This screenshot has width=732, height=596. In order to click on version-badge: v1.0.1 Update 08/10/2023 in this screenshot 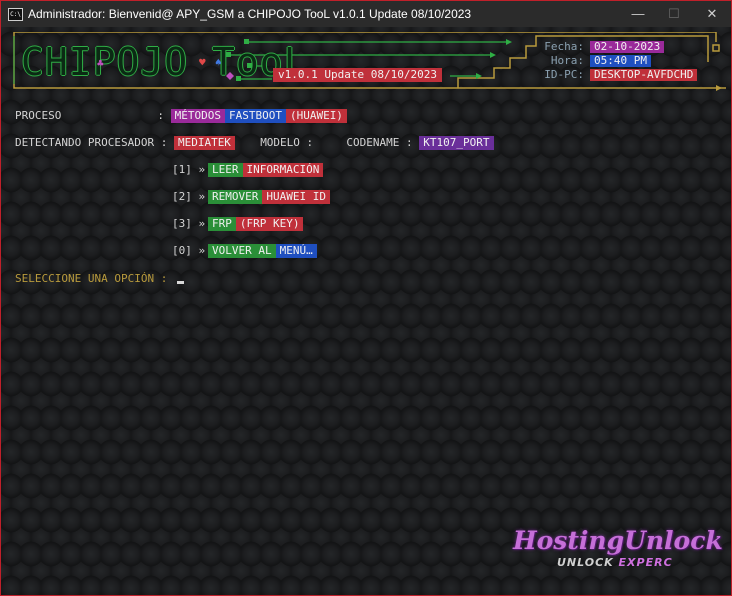, I will do `click(357, 75)`.